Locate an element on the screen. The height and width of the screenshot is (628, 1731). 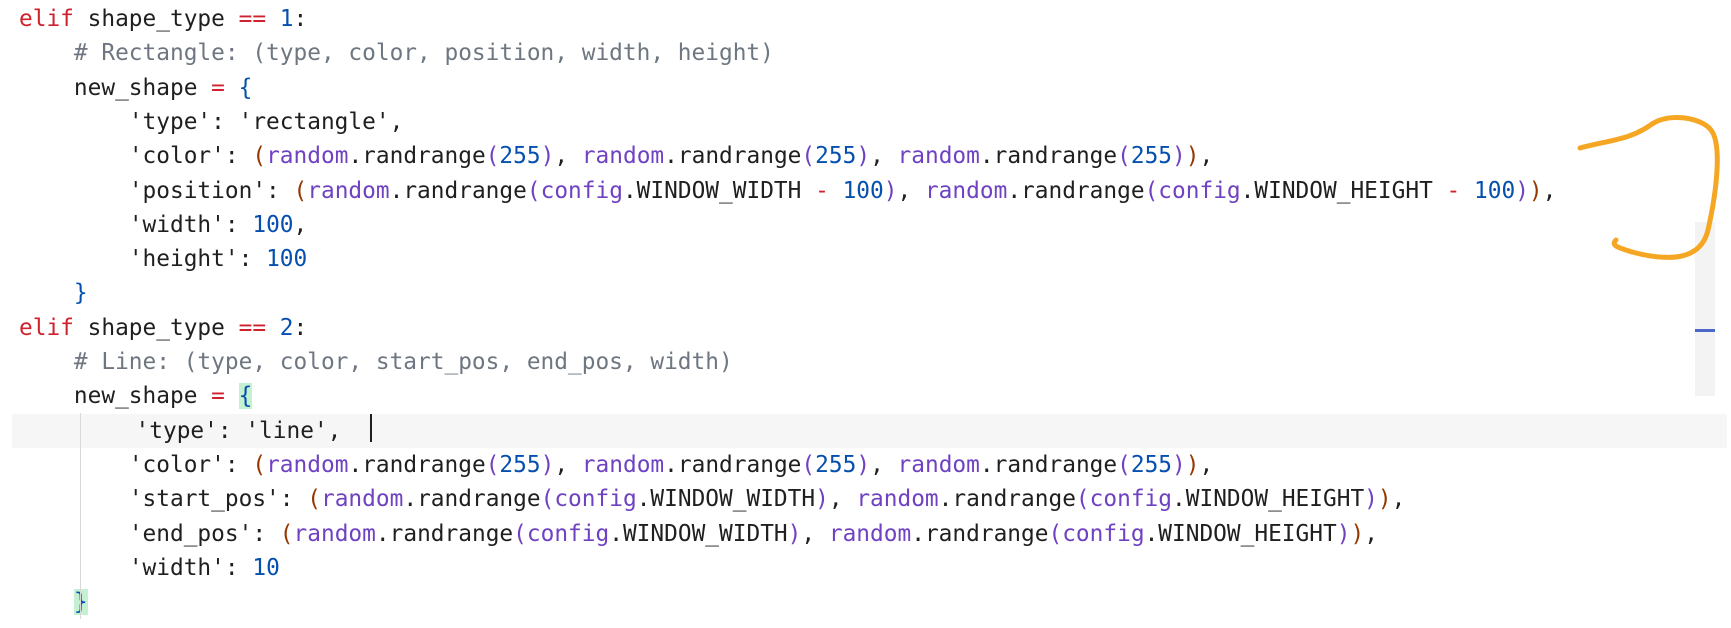
code-token: 1 is located at coordinates (286, 19).